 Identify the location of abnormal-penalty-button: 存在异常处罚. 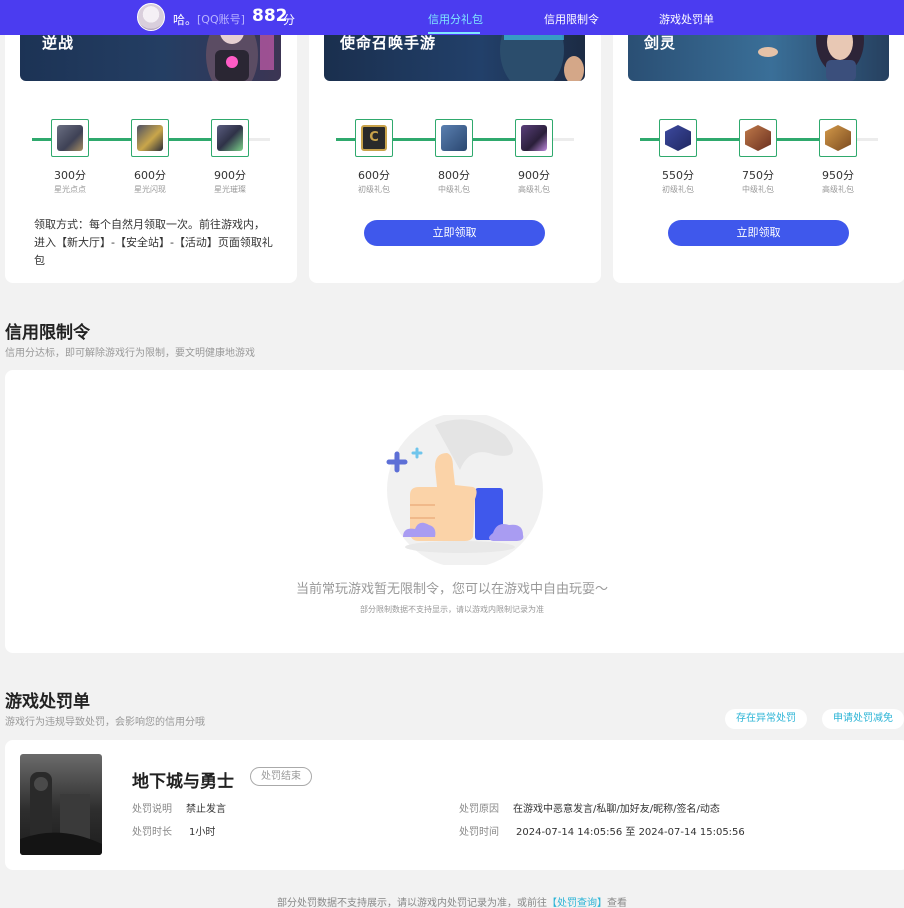
(766, 719).